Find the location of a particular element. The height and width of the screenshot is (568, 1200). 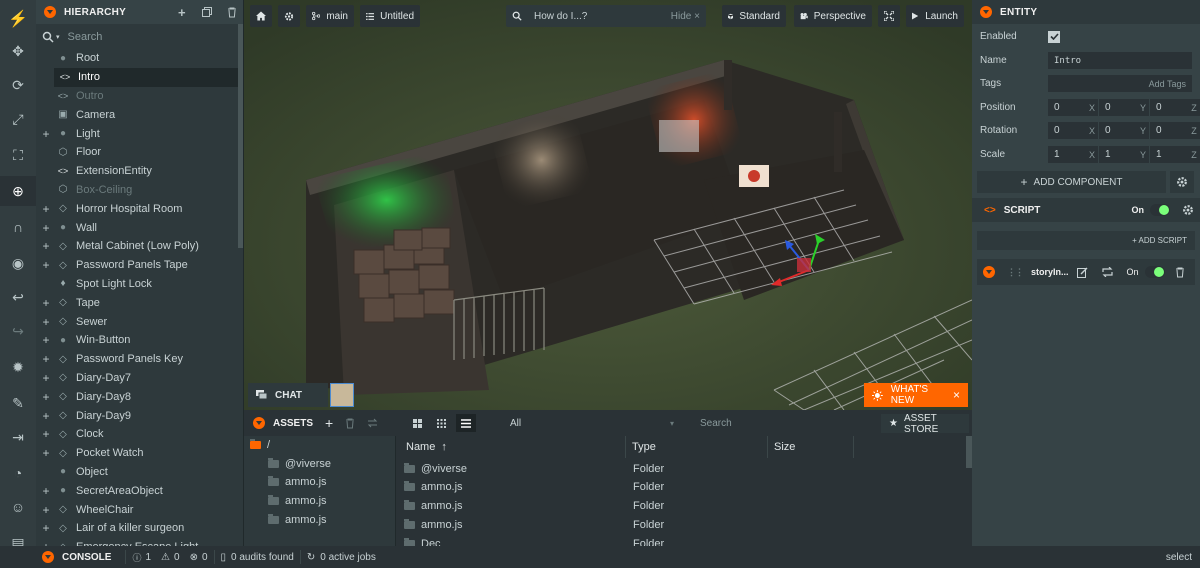

tree-item: + ◇ Password Panels Tape is located at coordinates (139, 265).